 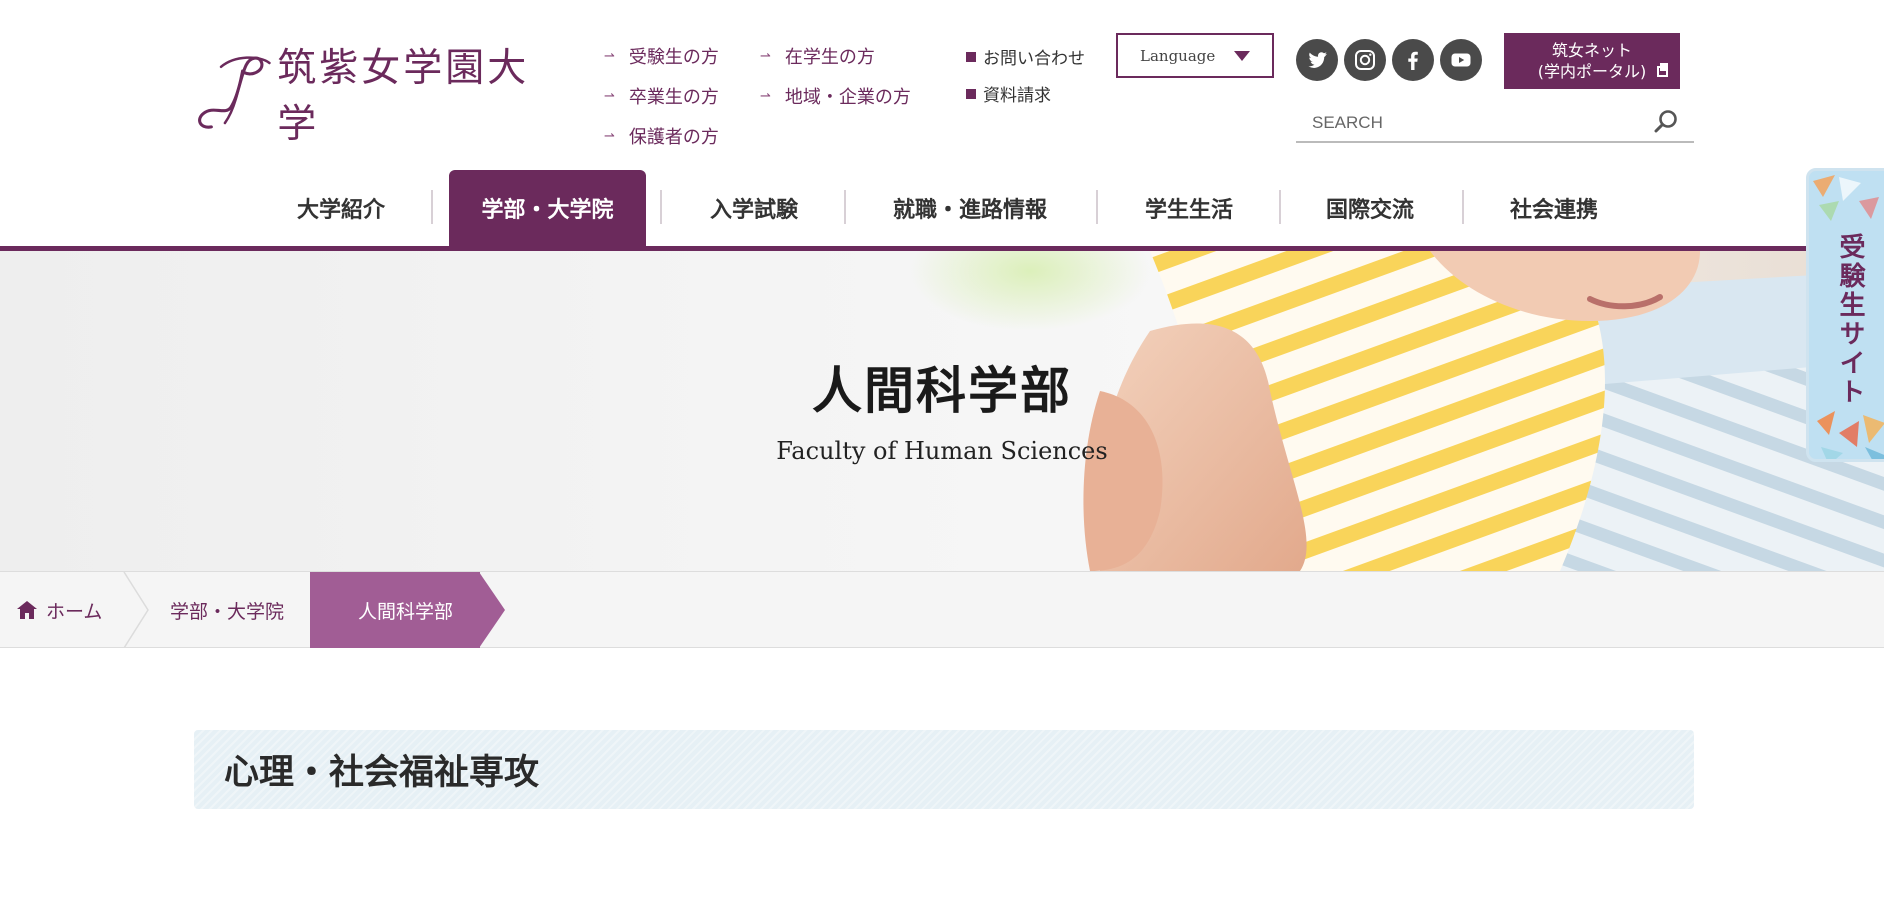 What do you see at coordinates (970, 208) in the screenshot?
I see `nav-career: 就職・進路情報` at bounding box center [970, 208].